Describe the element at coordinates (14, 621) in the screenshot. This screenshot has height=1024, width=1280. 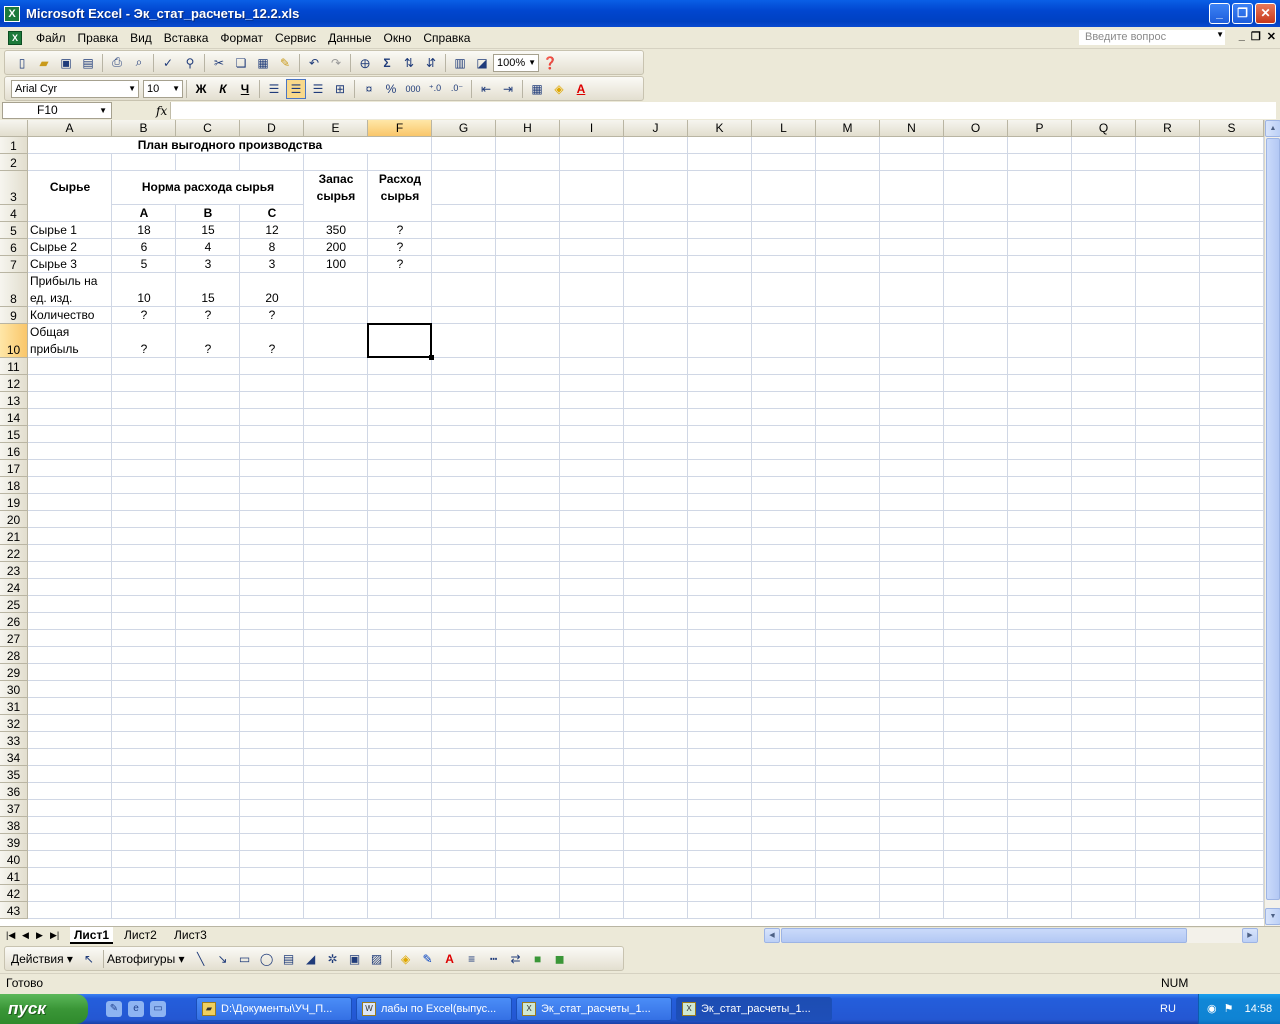
I see `row-header: 26` at that location.